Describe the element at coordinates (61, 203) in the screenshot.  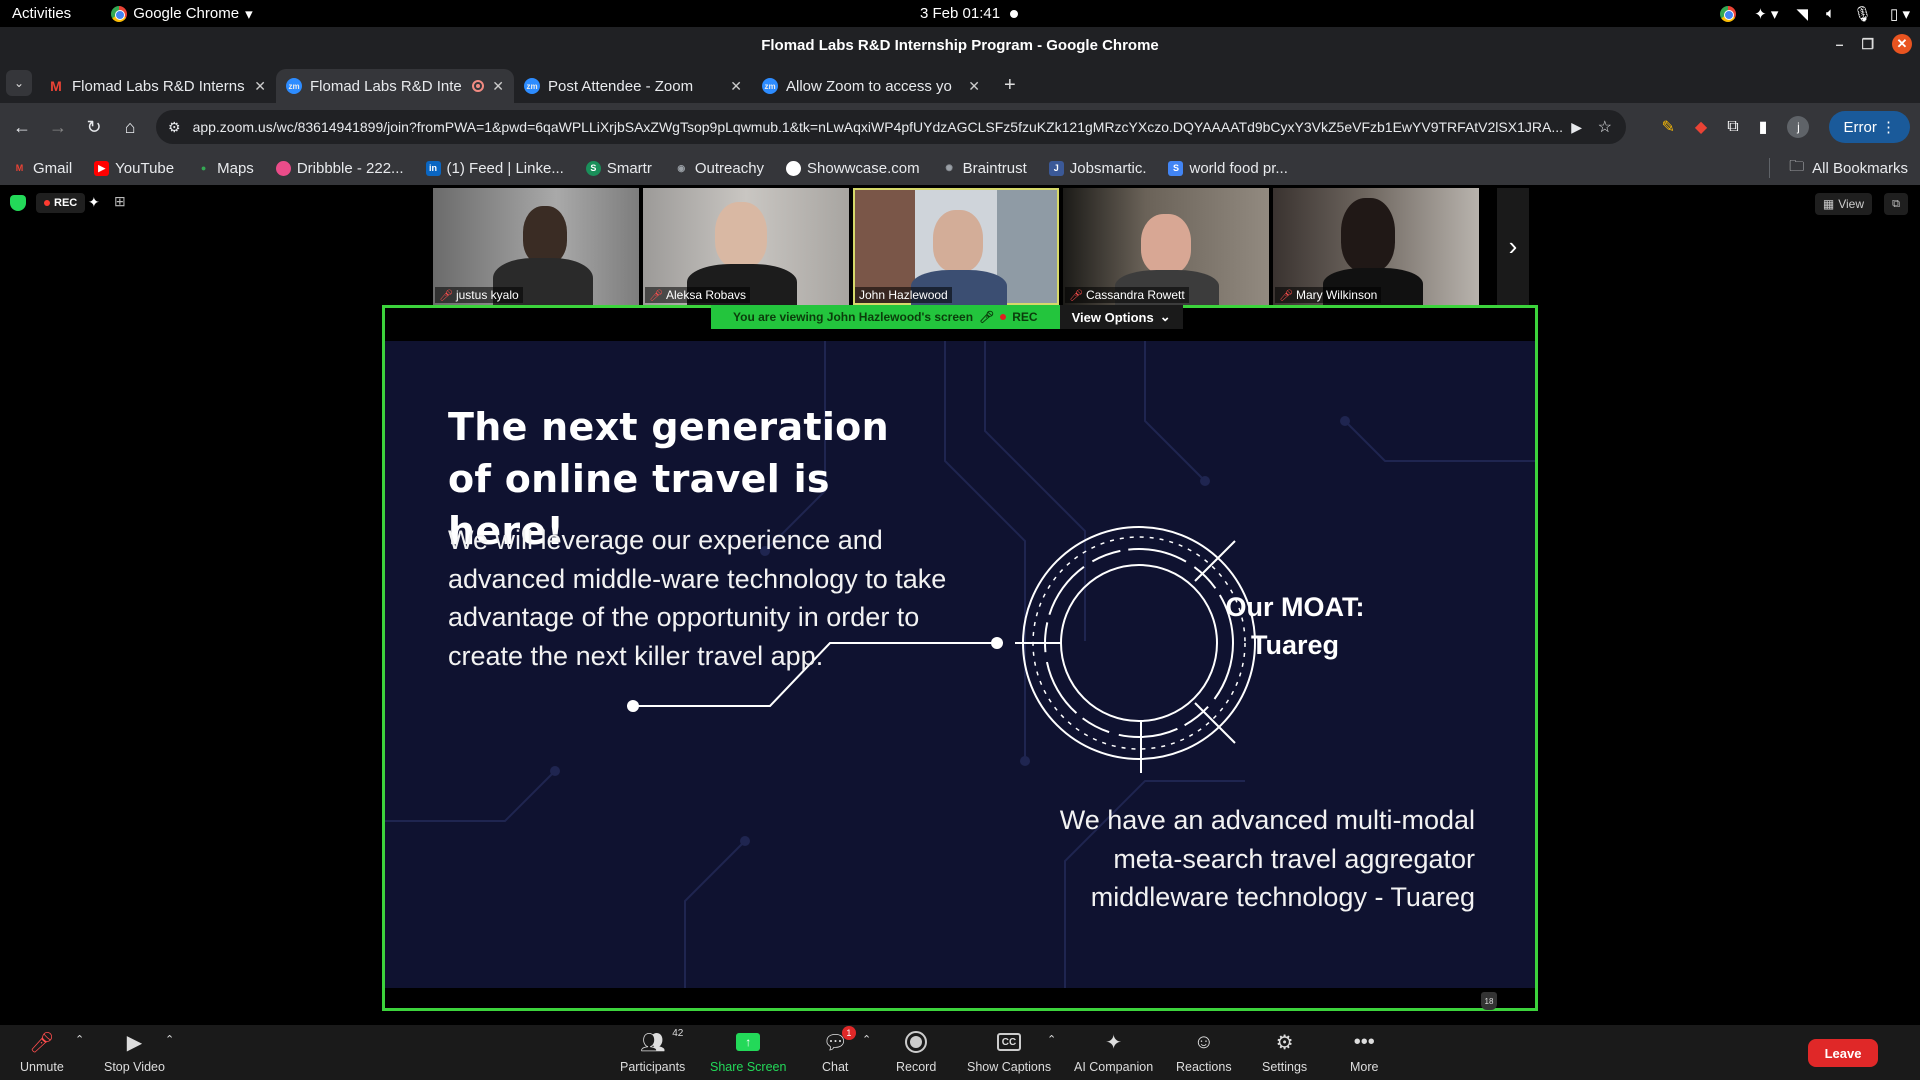
I see `recording-badge: REC` at that location.